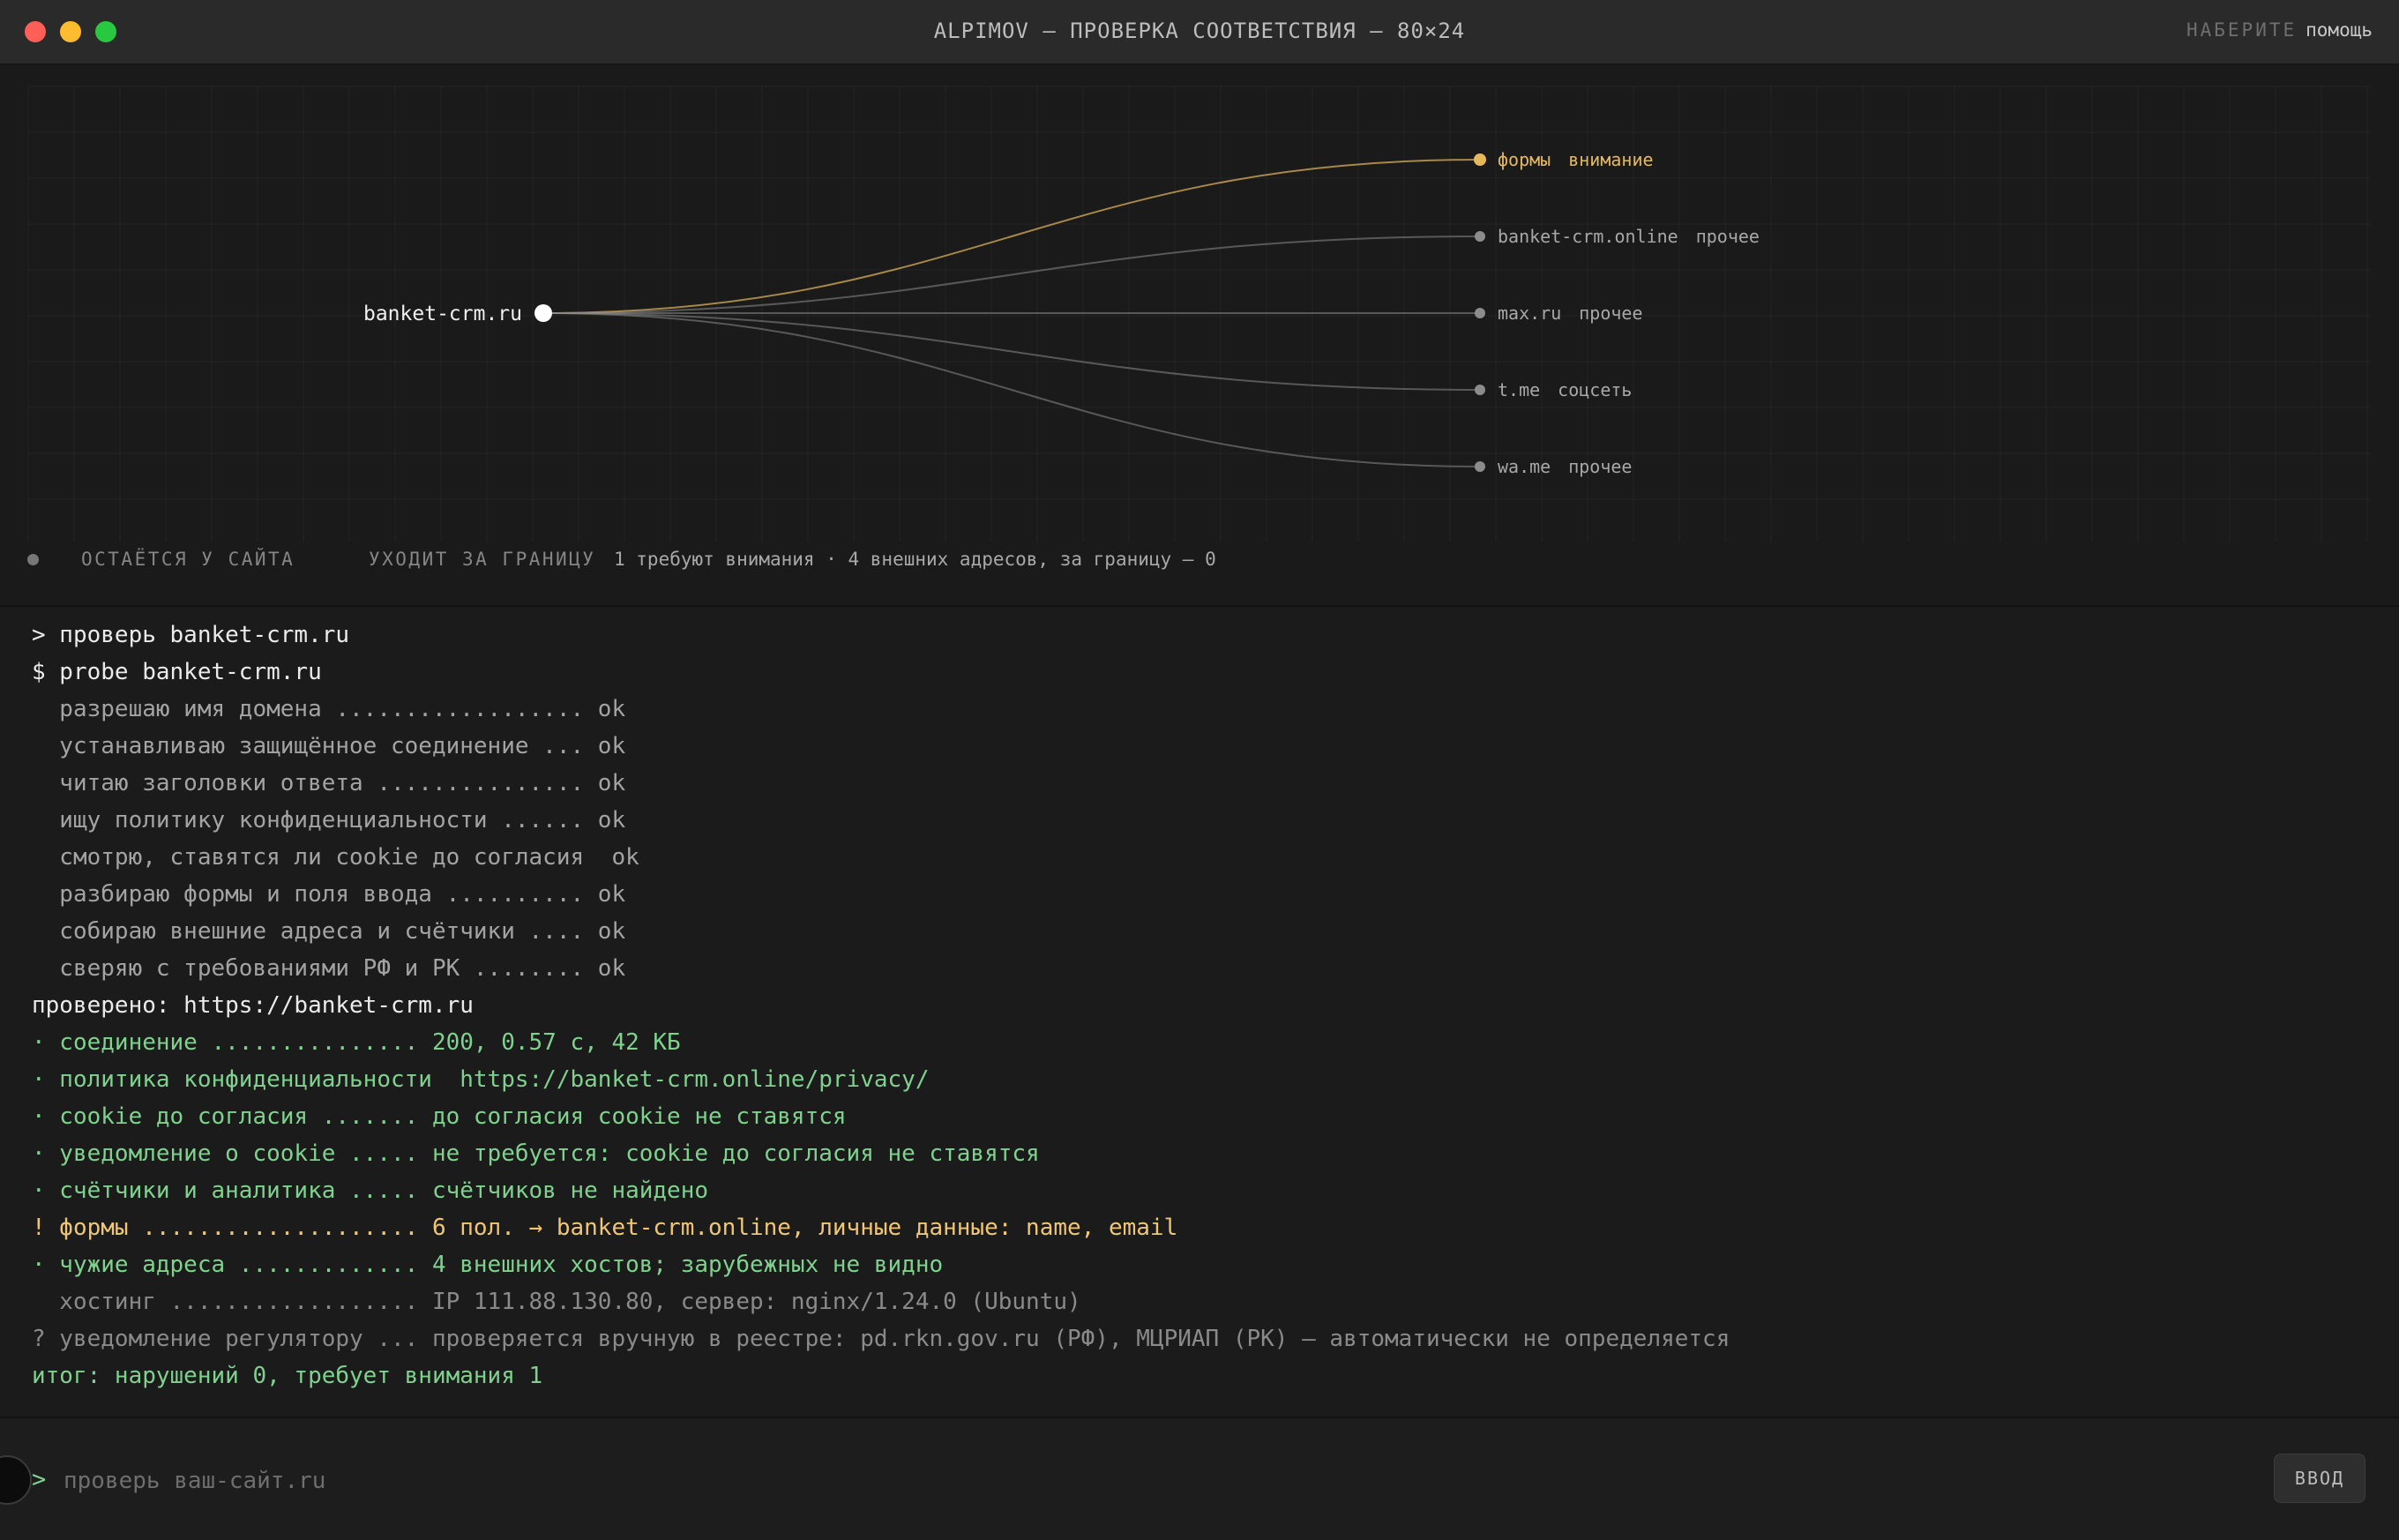 This screenshot has height=1540, width=2399. I want to click on target-tag: соцсеть, so click(1595, 389).